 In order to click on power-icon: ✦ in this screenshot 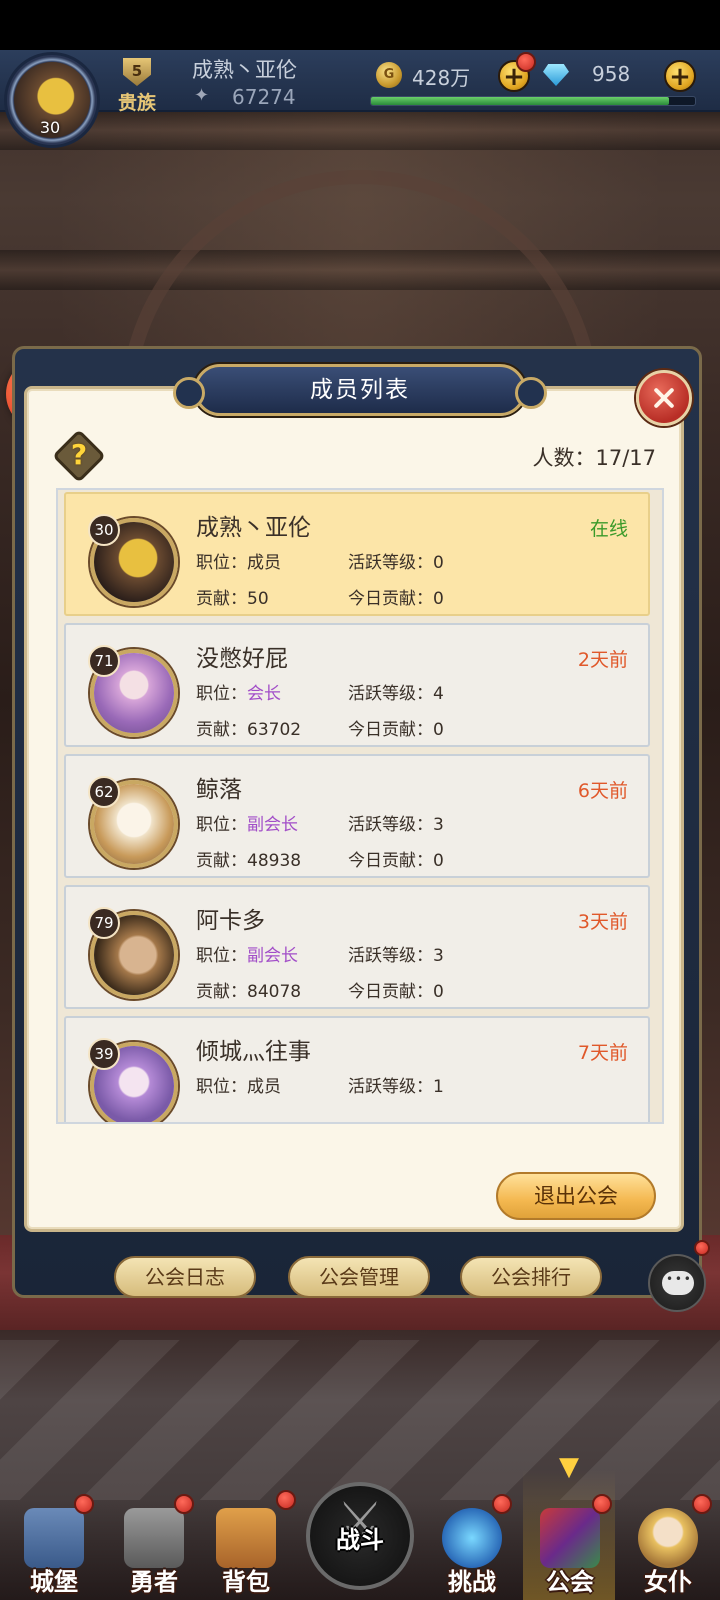, I will do `click(202, 95)`.